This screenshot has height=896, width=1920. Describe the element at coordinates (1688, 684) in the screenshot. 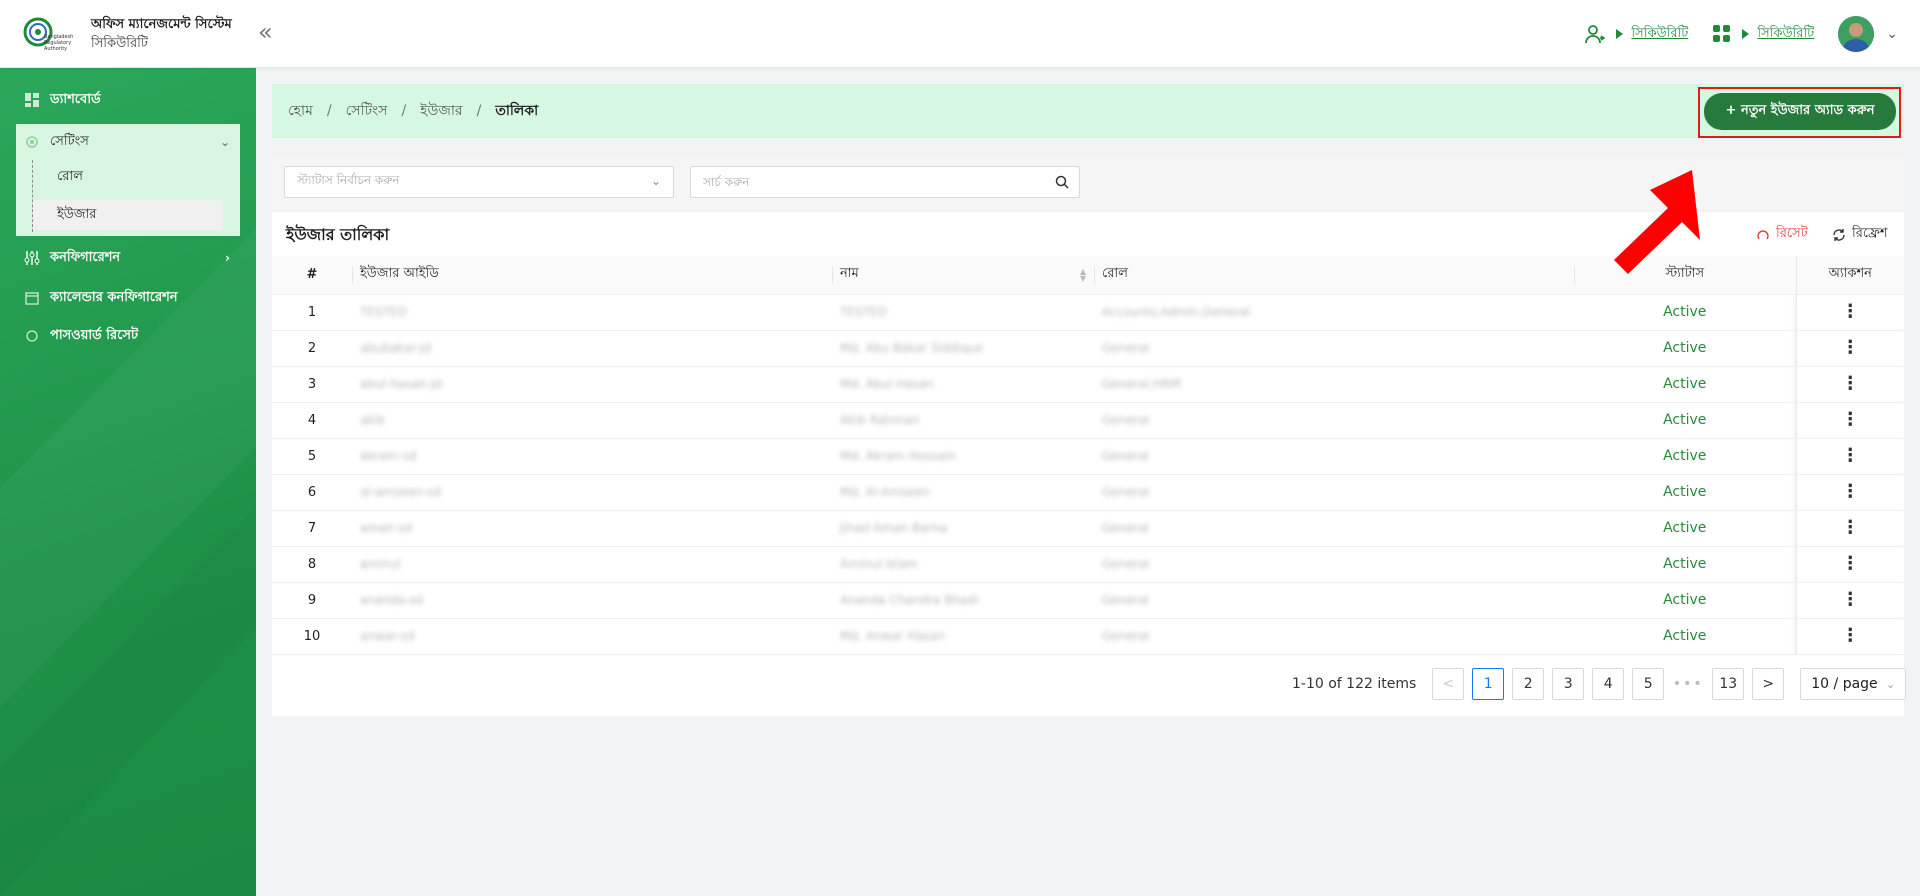

I see `page-ellipsis: •••` at that location.